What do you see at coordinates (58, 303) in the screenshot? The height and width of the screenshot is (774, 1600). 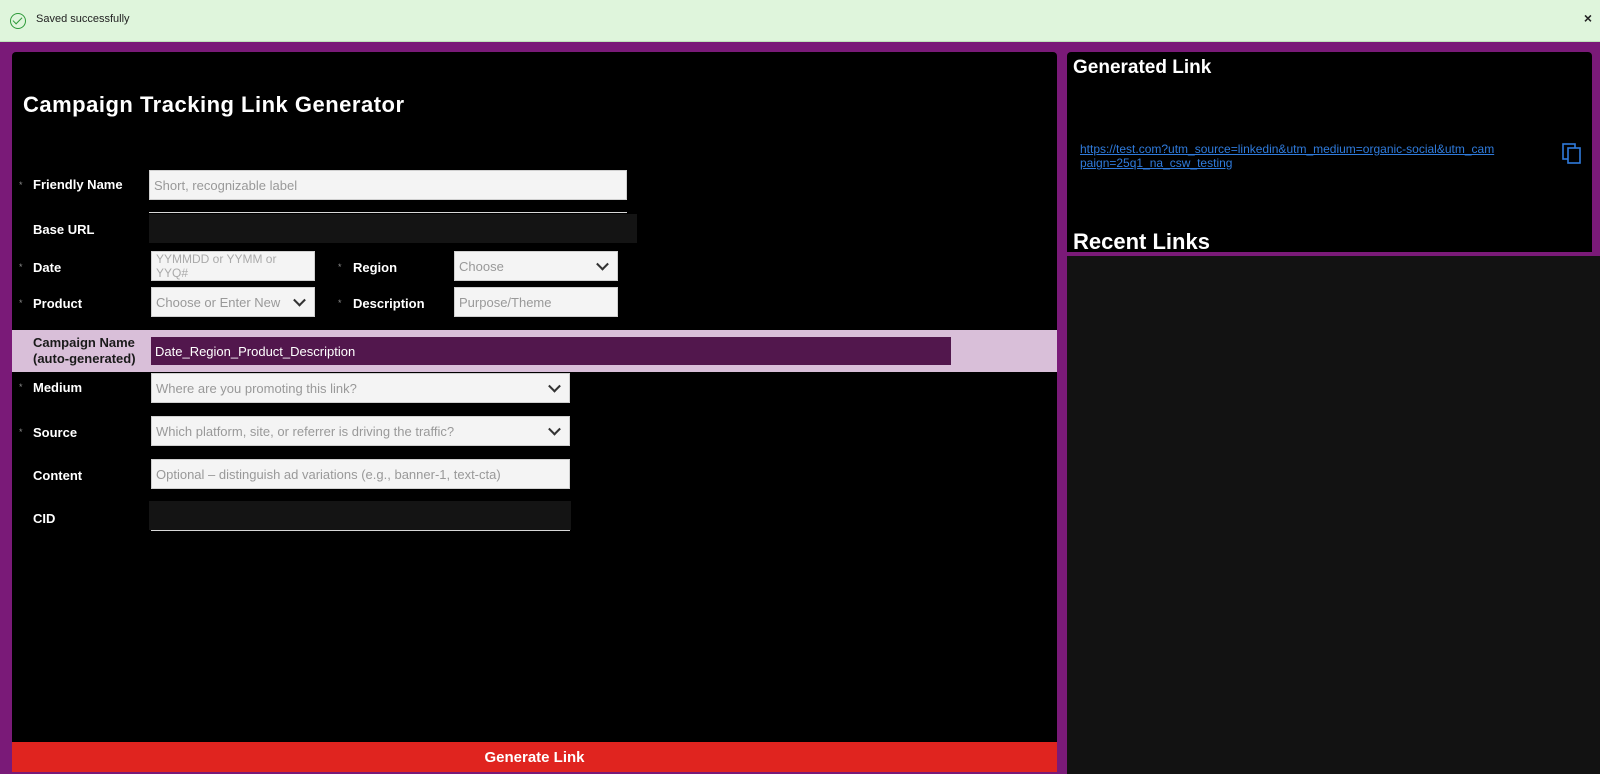 I see `product-label: Product` at bounding box center [58, 303].